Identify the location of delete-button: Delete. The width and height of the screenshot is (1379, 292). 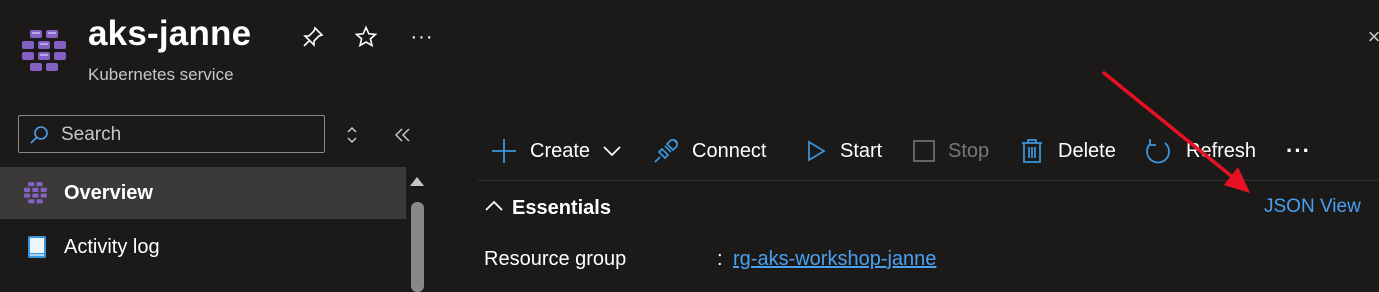
(1067, 151).